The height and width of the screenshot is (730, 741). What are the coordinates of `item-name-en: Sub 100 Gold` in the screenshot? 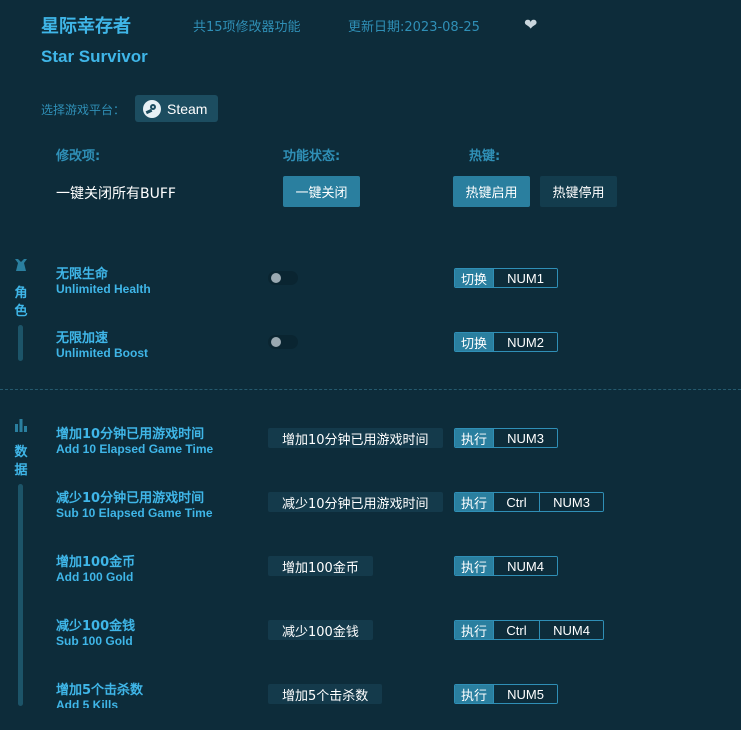 It's located at (94, 641).